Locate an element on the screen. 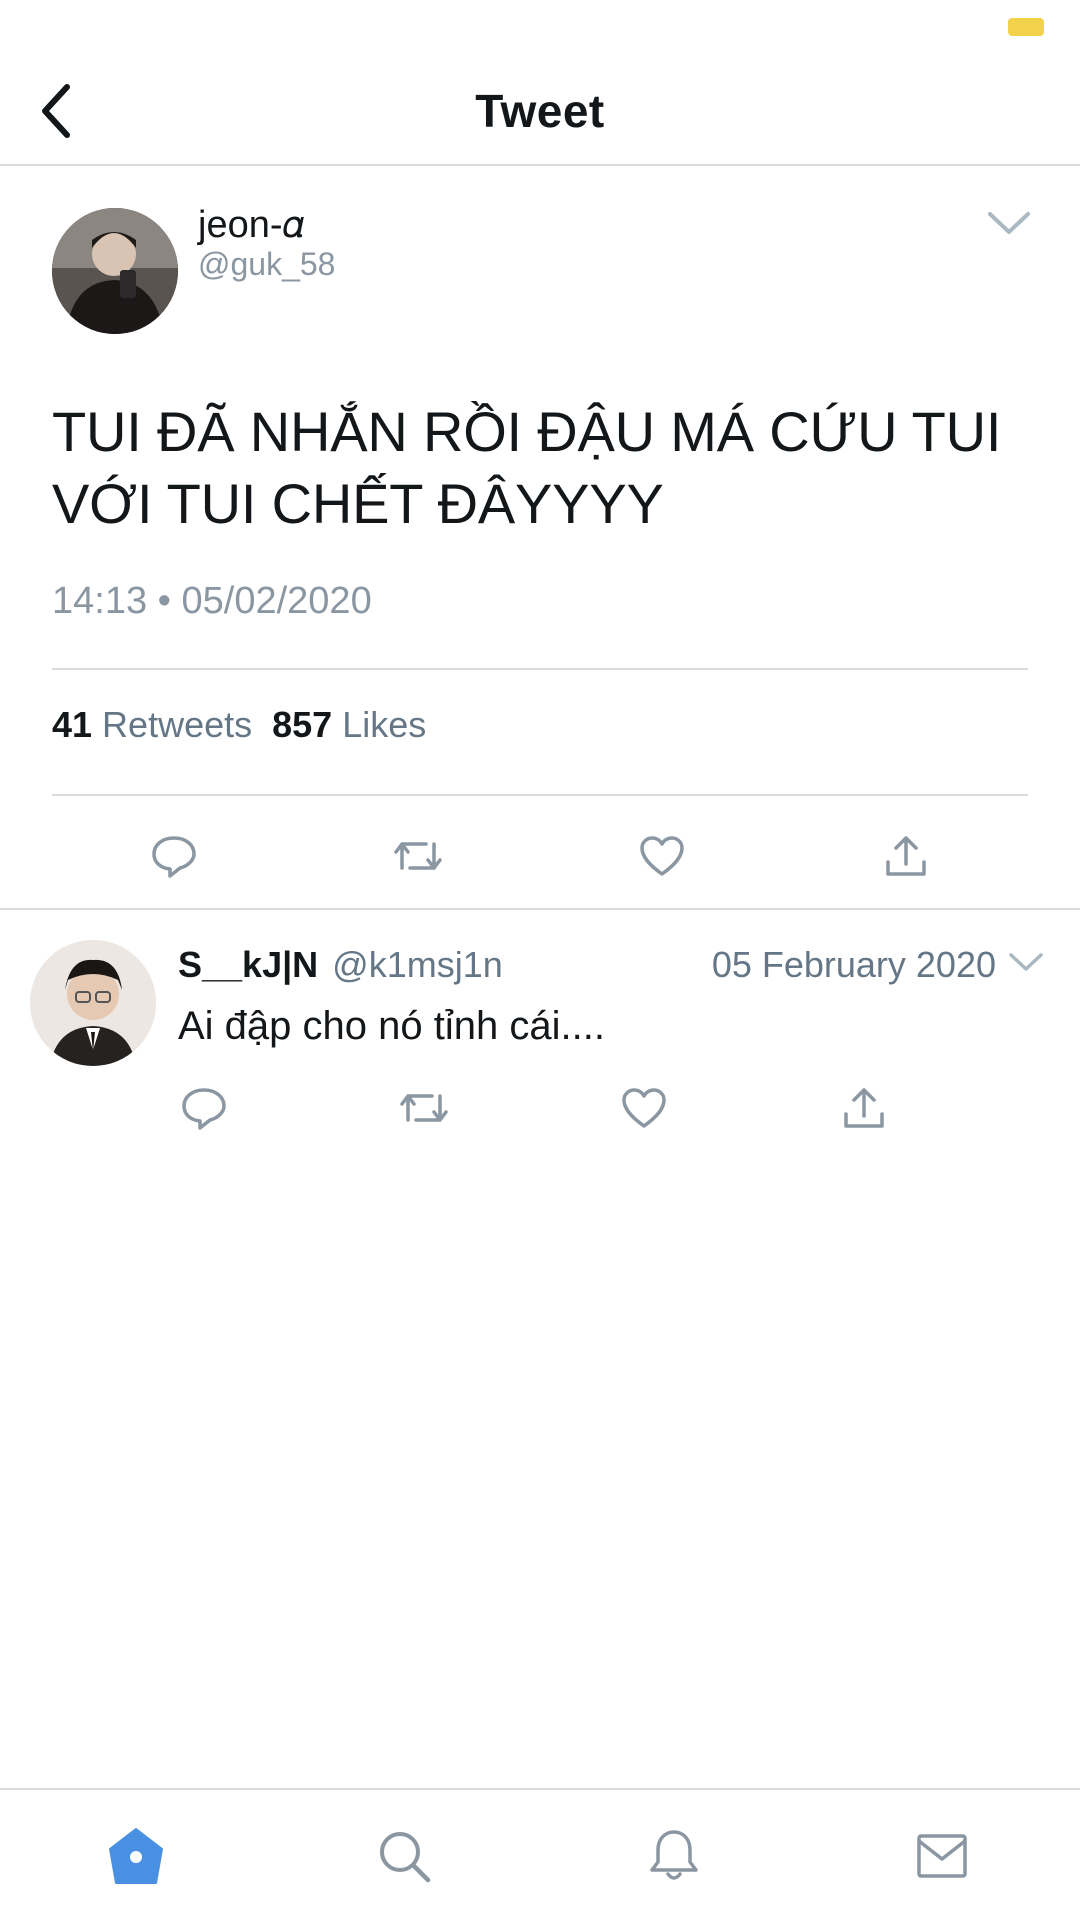  tweet-options-button is located at coordinates (1009, 228).